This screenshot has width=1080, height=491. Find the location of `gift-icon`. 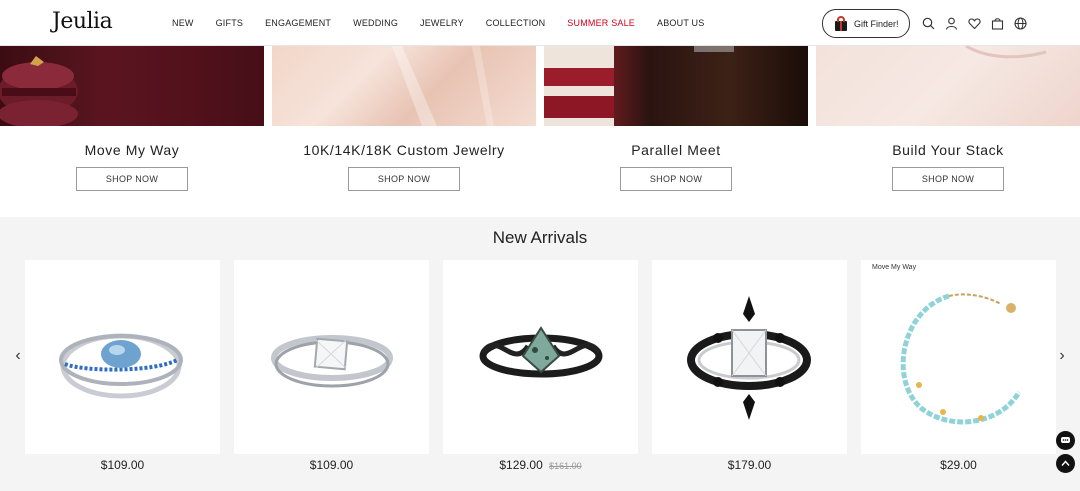

gift-icon is located at coordinates (841, 23).